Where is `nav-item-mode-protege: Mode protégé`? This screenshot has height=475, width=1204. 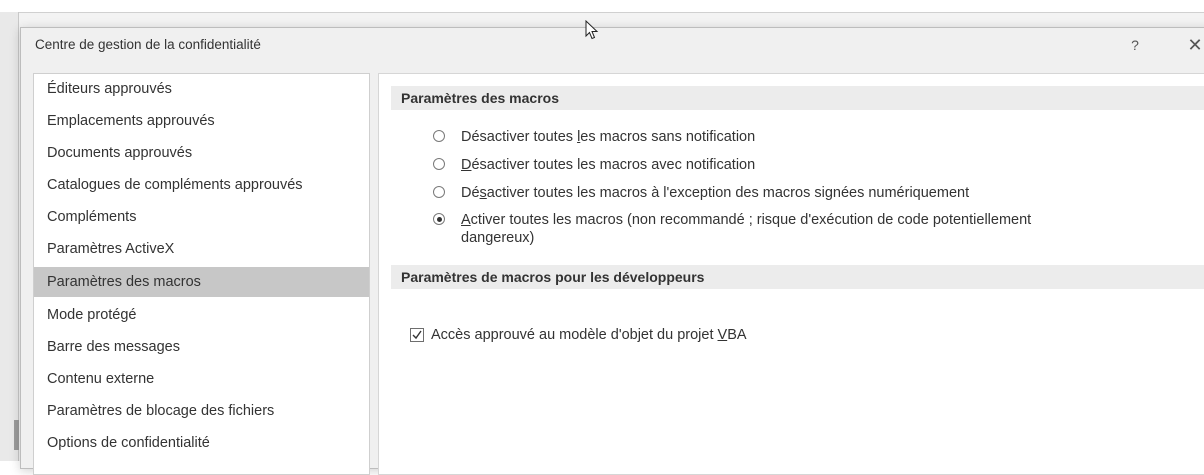 nav-item-mode-protege: Mode protégé is located at coordinates (201, 315).